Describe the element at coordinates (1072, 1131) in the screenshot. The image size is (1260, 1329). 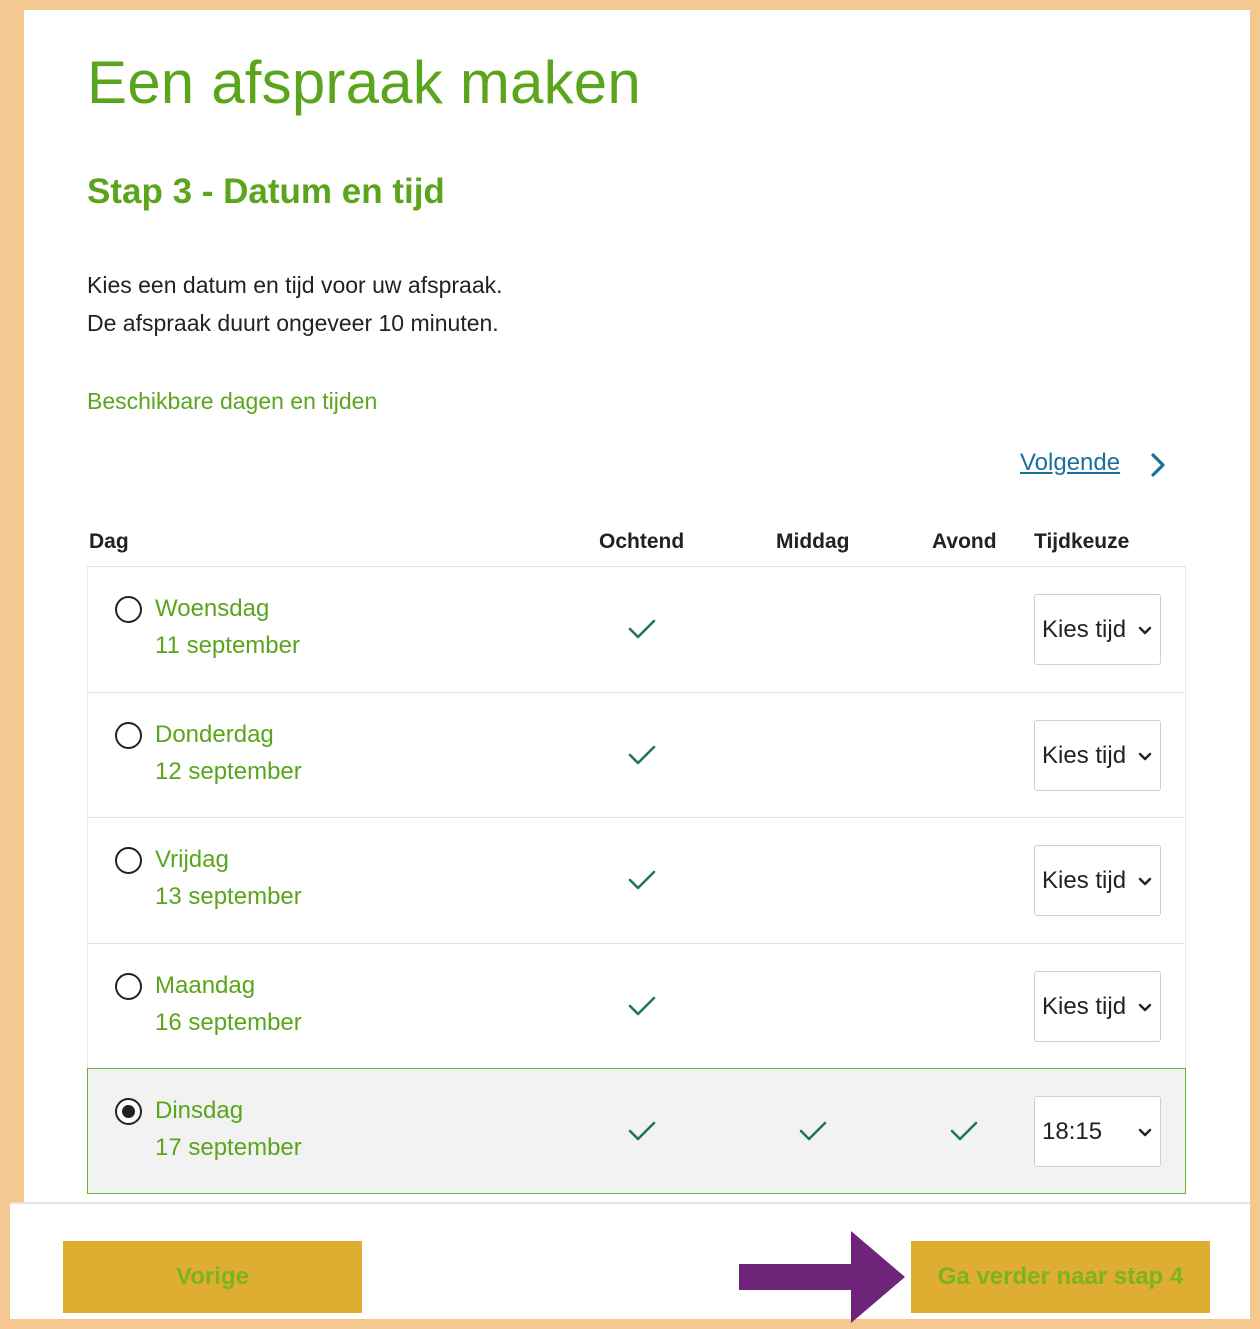
I see `time-select-value: 18:15` at that location.